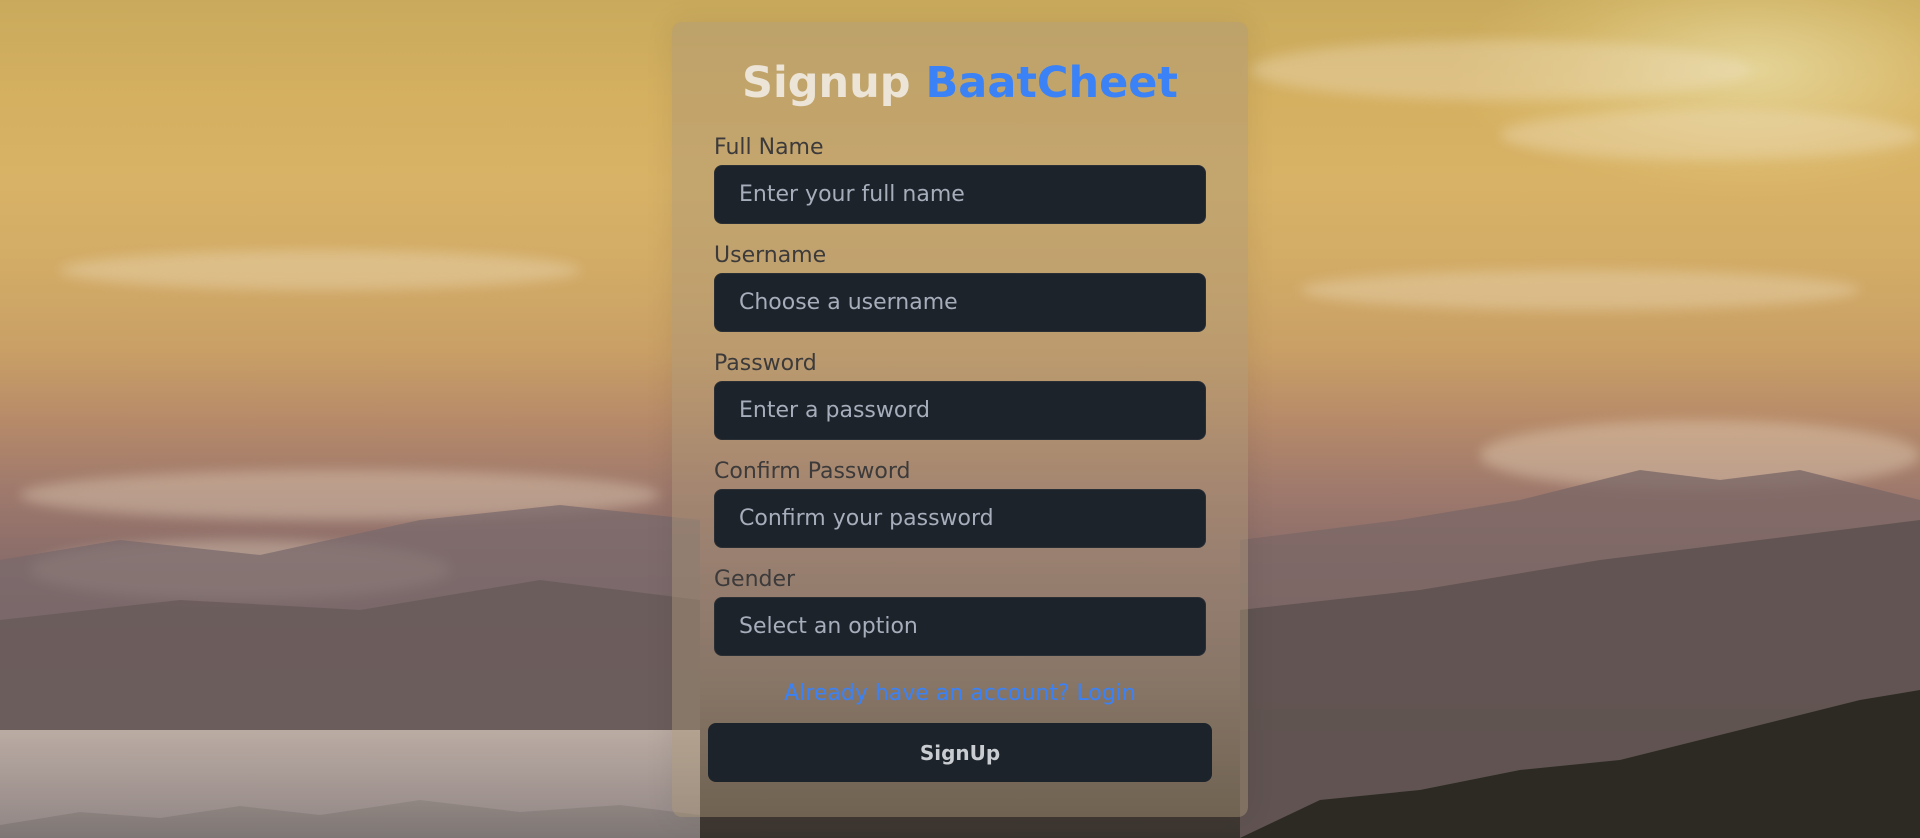 The image size is (1920, 838). Describe the element at coordinates (812, 471) in the screenshot. I see `confirm-password-label: Confirm Password` at that location.